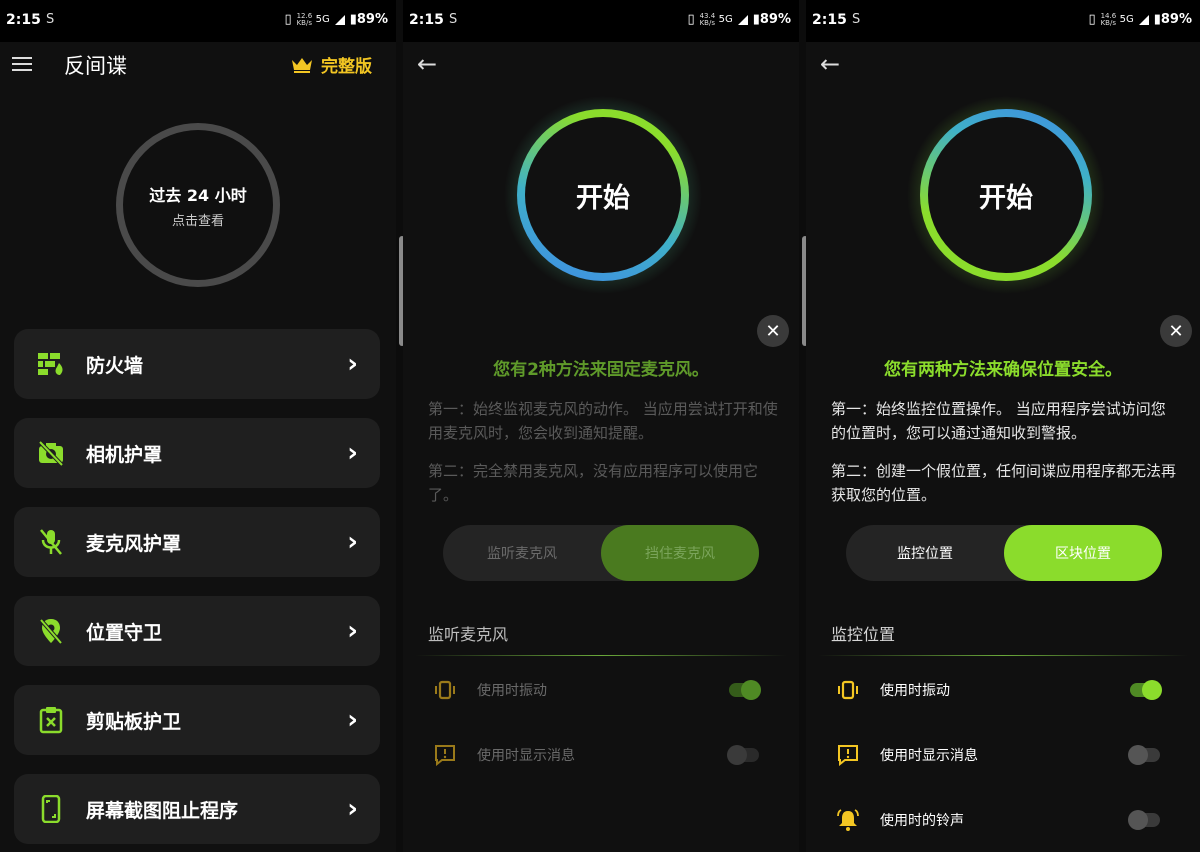  What do you see at coordinates (1003, 21) in the screenshot?
I see `status-bar: 2:15 S ▯ 14.6 KB/s 5G ▮89%` at bounding box center [1003, 21].